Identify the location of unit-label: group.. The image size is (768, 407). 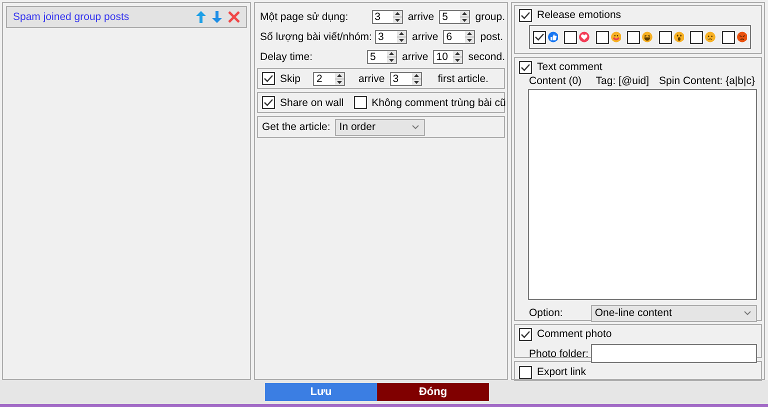
(490, 17).